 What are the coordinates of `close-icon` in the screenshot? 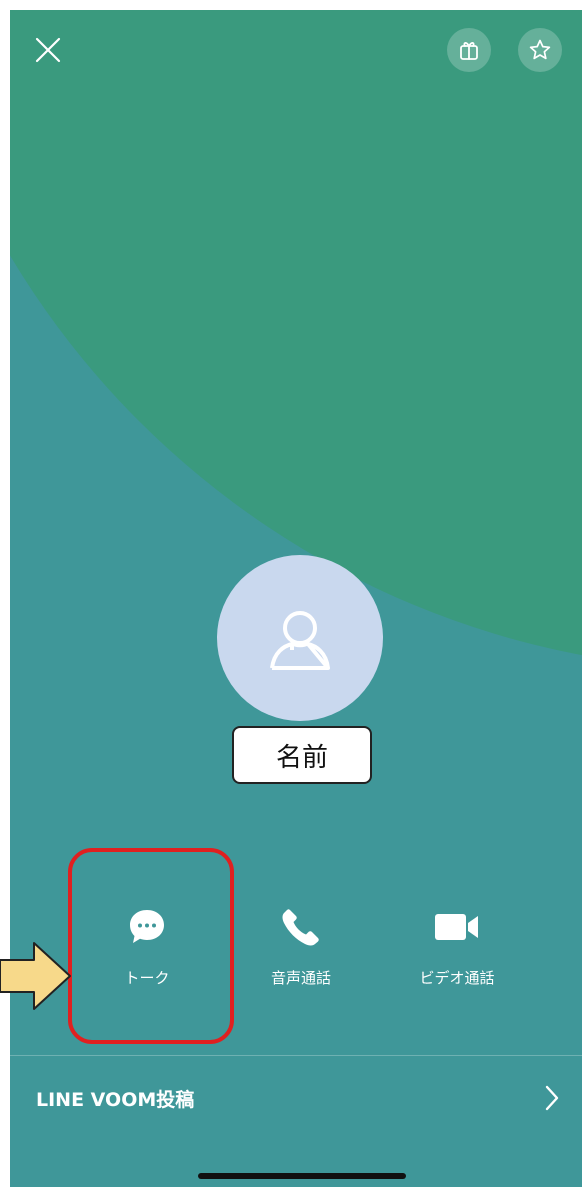 It's located at (48, 50).